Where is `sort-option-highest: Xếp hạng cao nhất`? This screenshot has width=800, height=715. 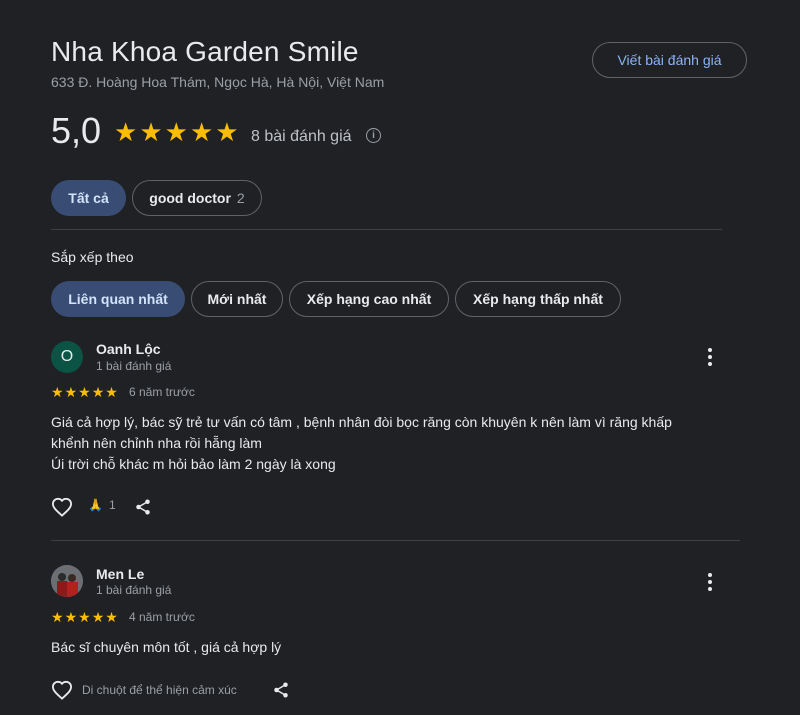 sort-option-highest: Xếp hạng cao nhất is located at coordinates (369, 299).